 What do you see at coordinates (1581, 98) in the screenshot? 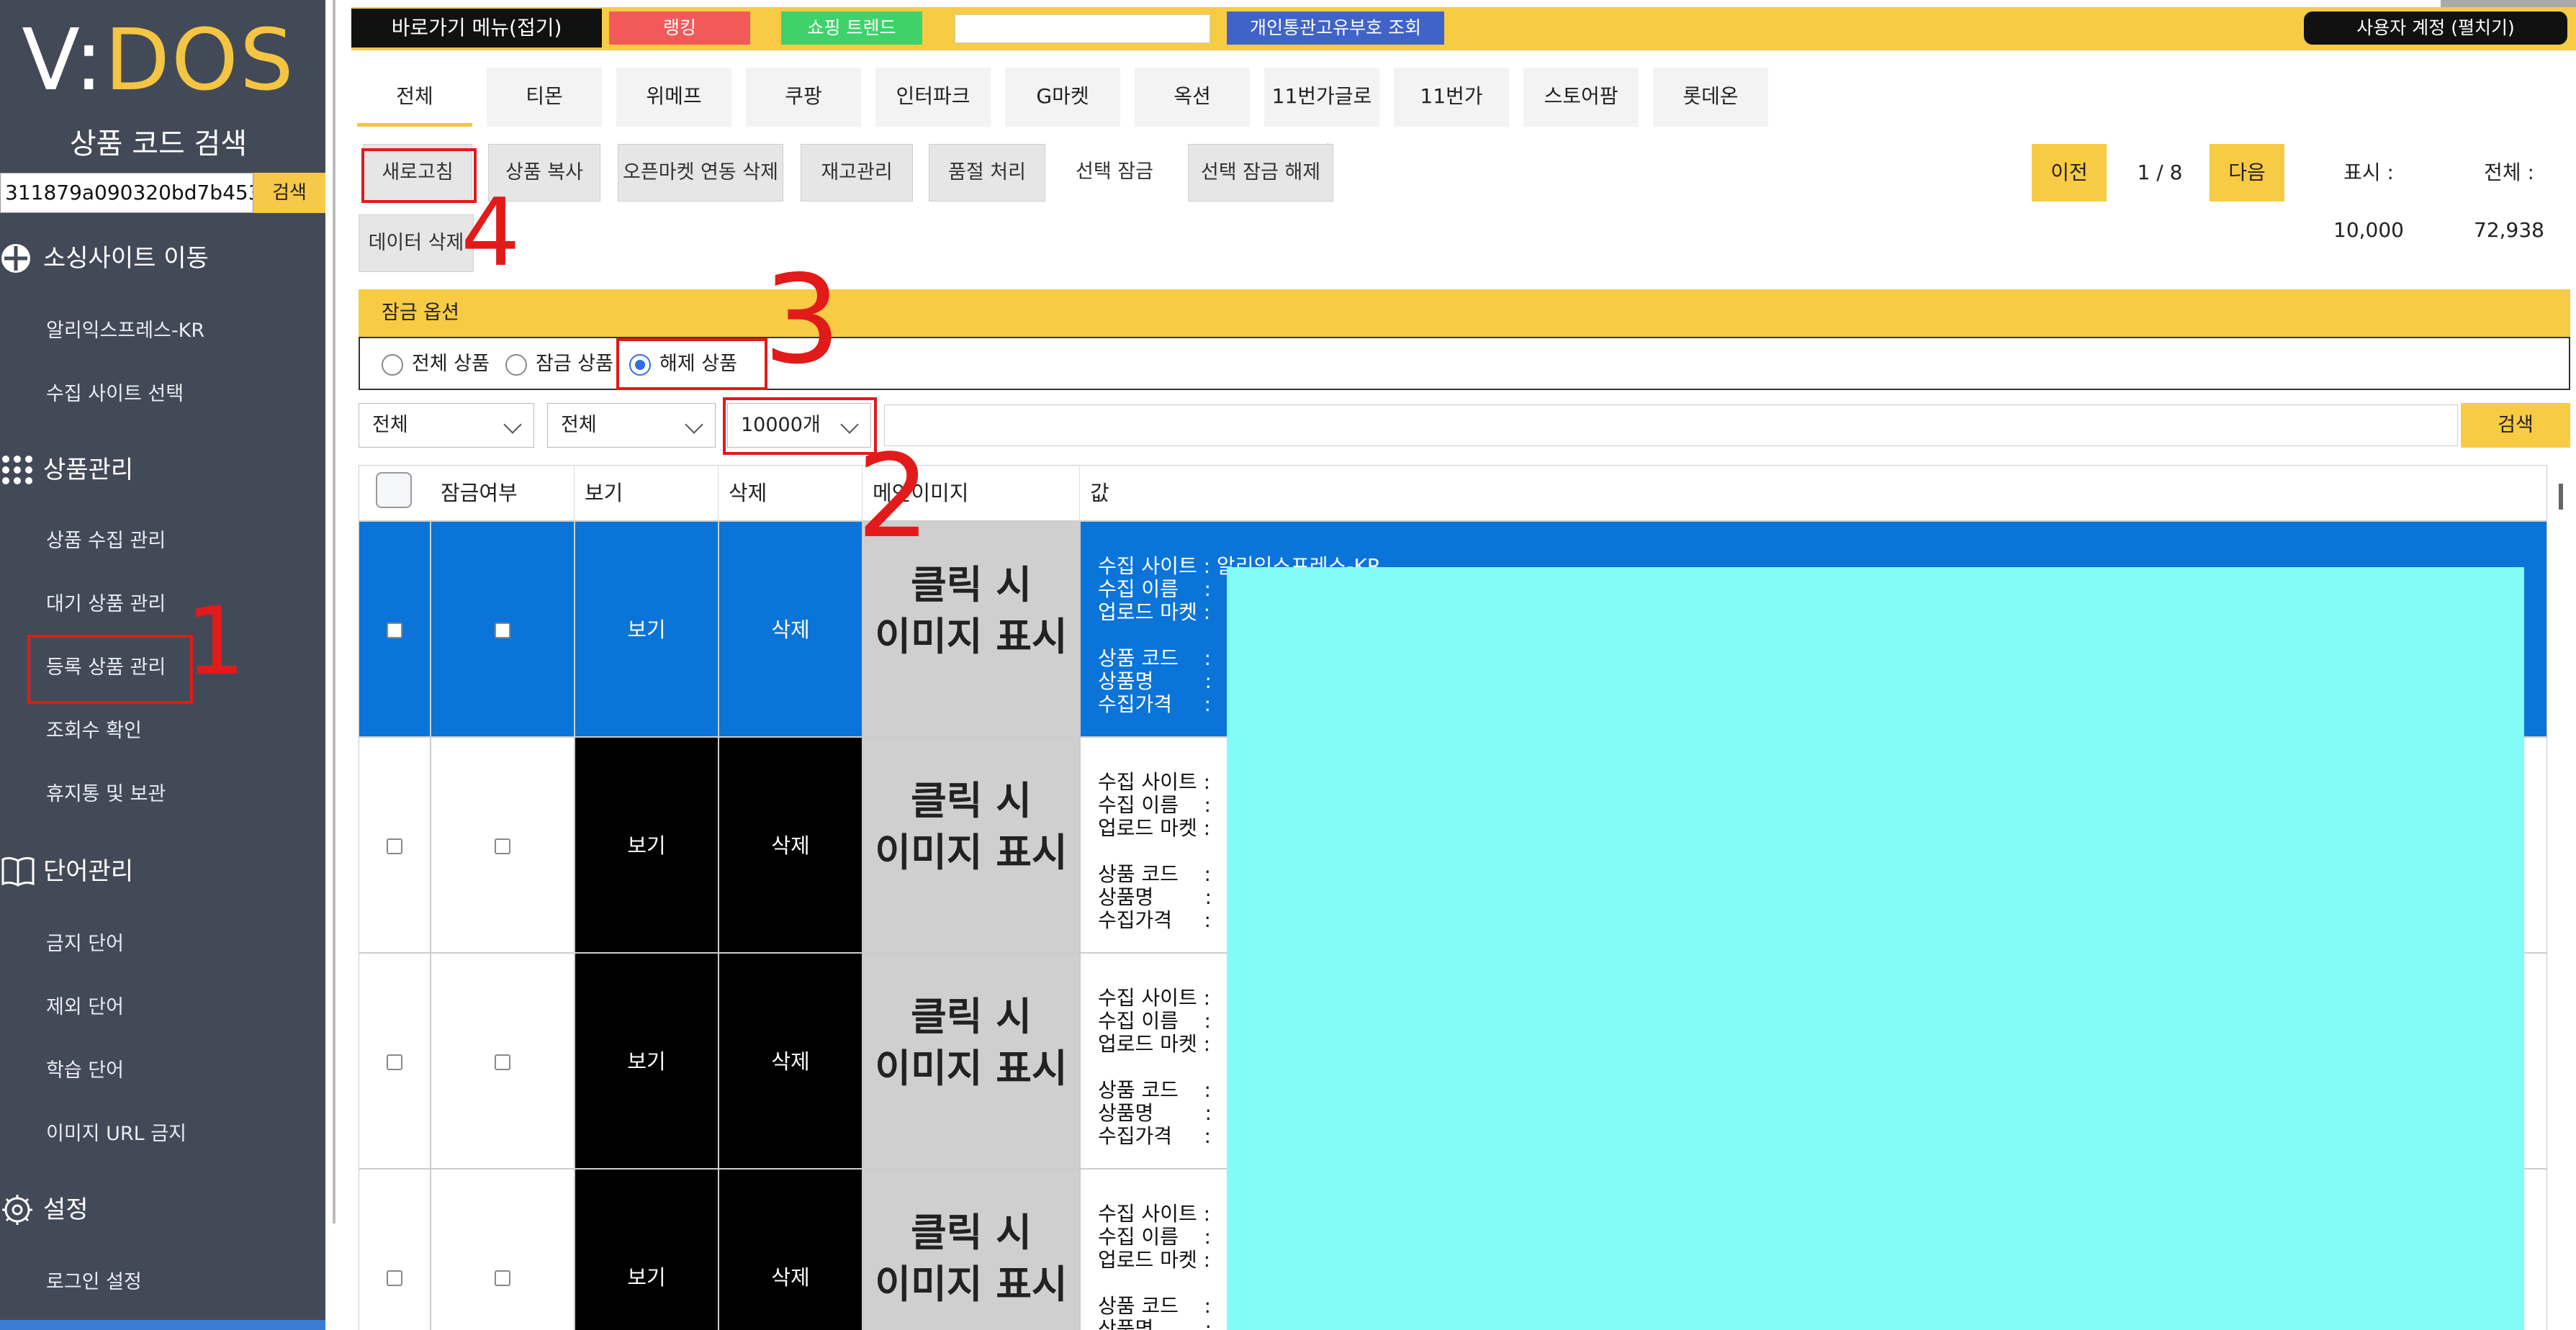
I see `tab-storefarm: 스토어팜` at bounding box center [1581, 98].